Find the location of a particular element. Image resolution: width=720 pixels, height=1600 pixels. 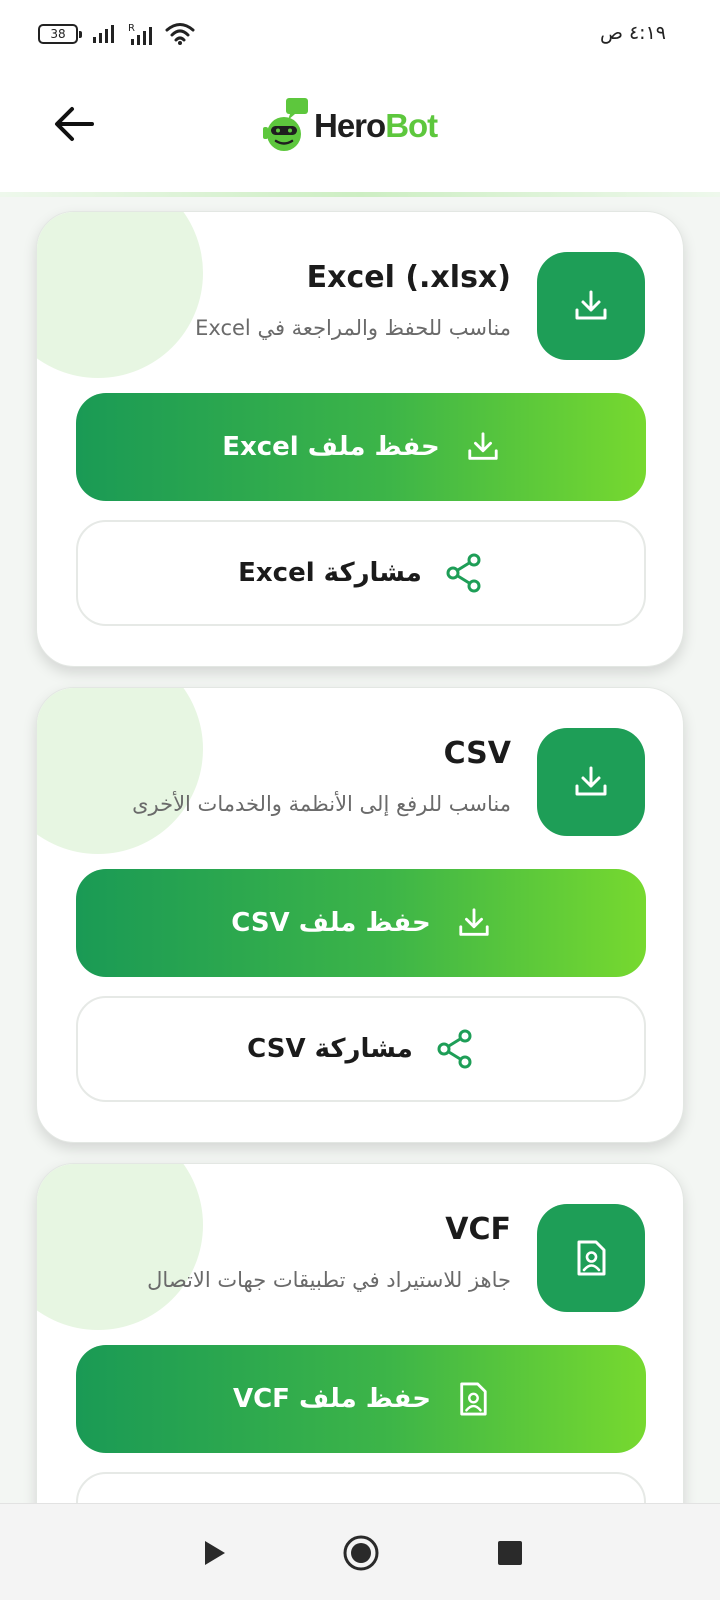

card-description: جاهز للاستيراد في تطبيقات جهات الاتصال is located at coordinates (329, 1280).